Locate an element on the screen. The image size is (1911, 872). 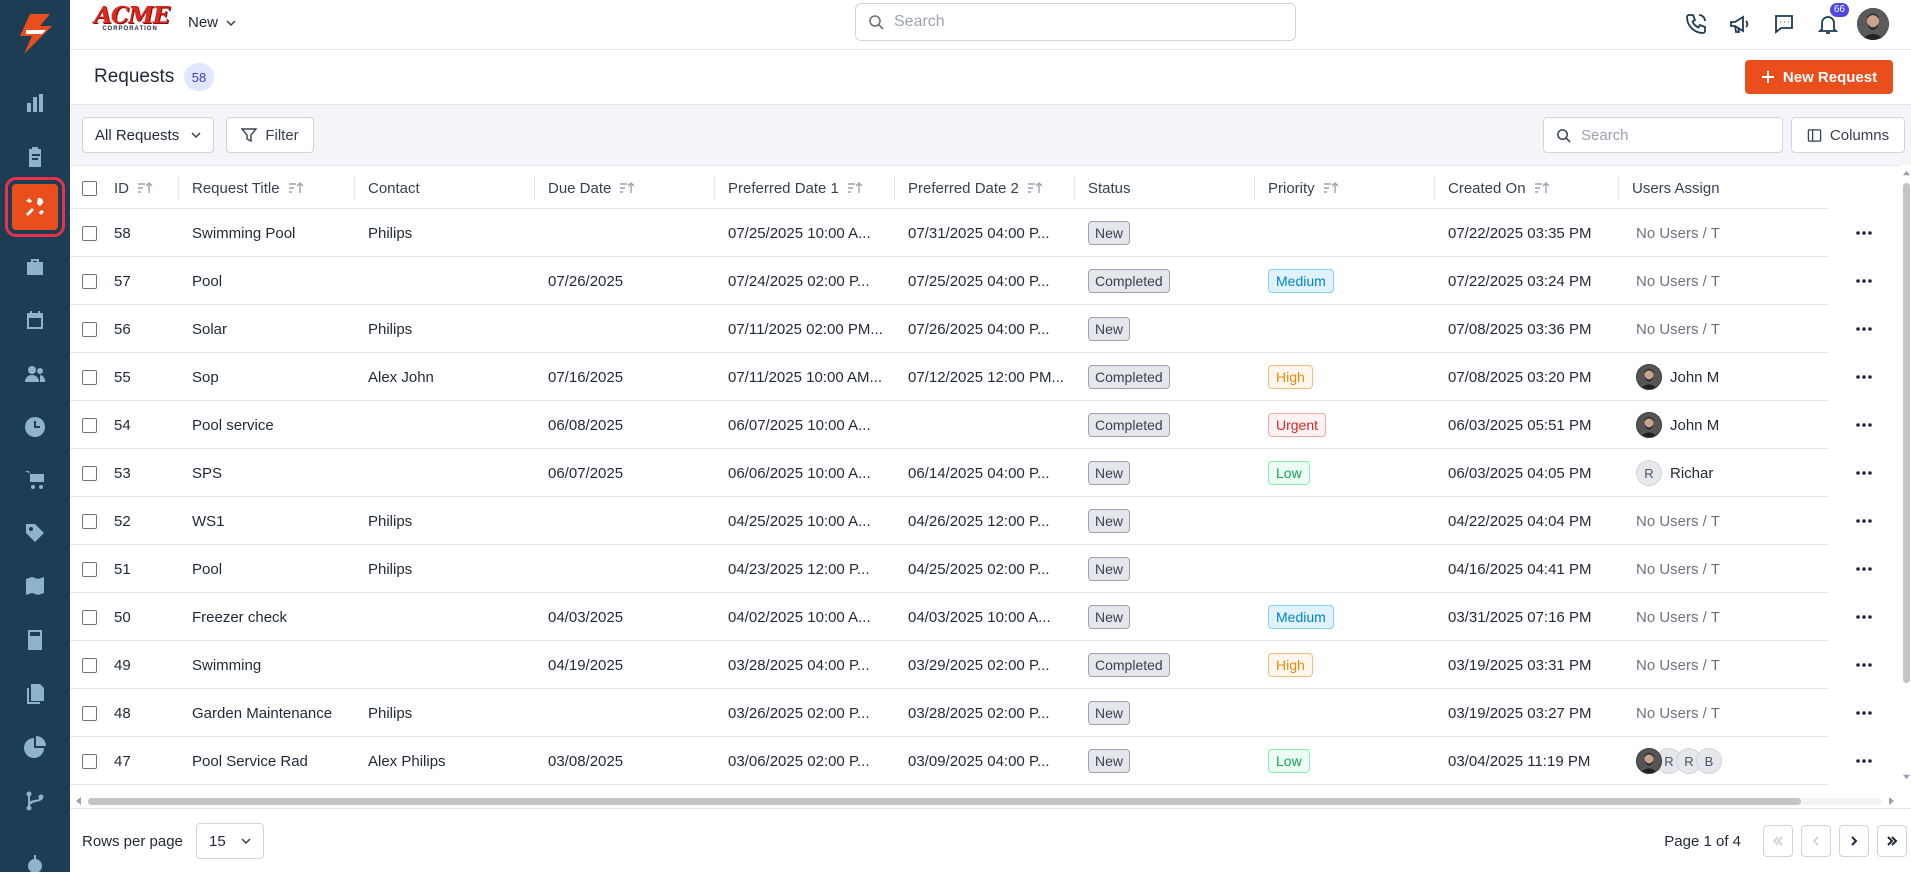
global-search is located at coordinates (1075, 22).